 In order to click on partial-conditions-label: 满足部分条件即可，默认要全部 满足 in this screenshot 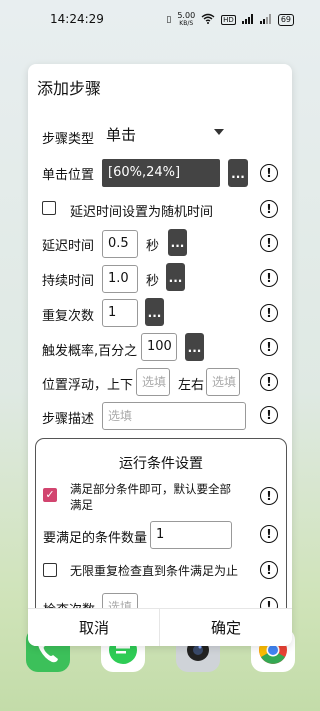, I will do `click(150, 497)`.